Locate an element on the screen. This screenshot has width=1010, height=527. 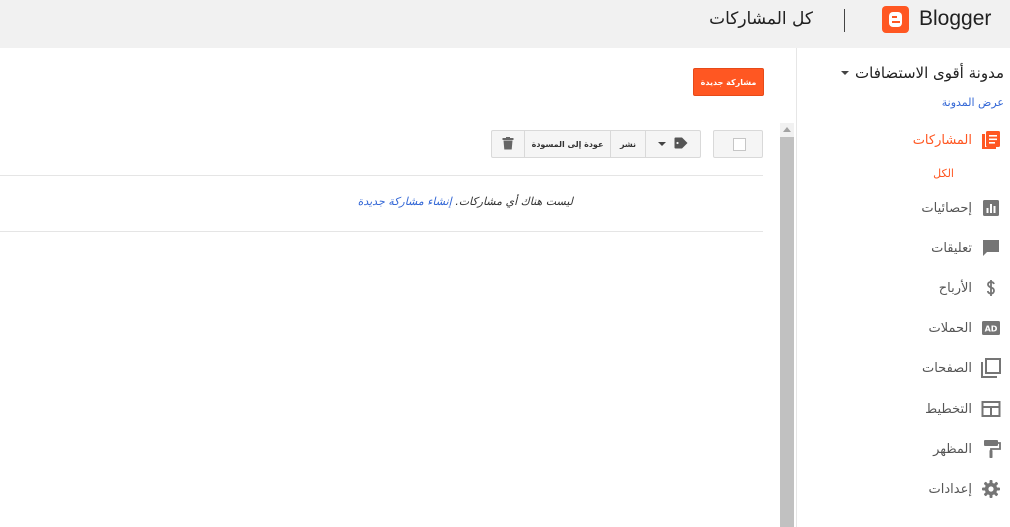
sidebar-item-layout: التخطيط is located at coordinates (963, 409).